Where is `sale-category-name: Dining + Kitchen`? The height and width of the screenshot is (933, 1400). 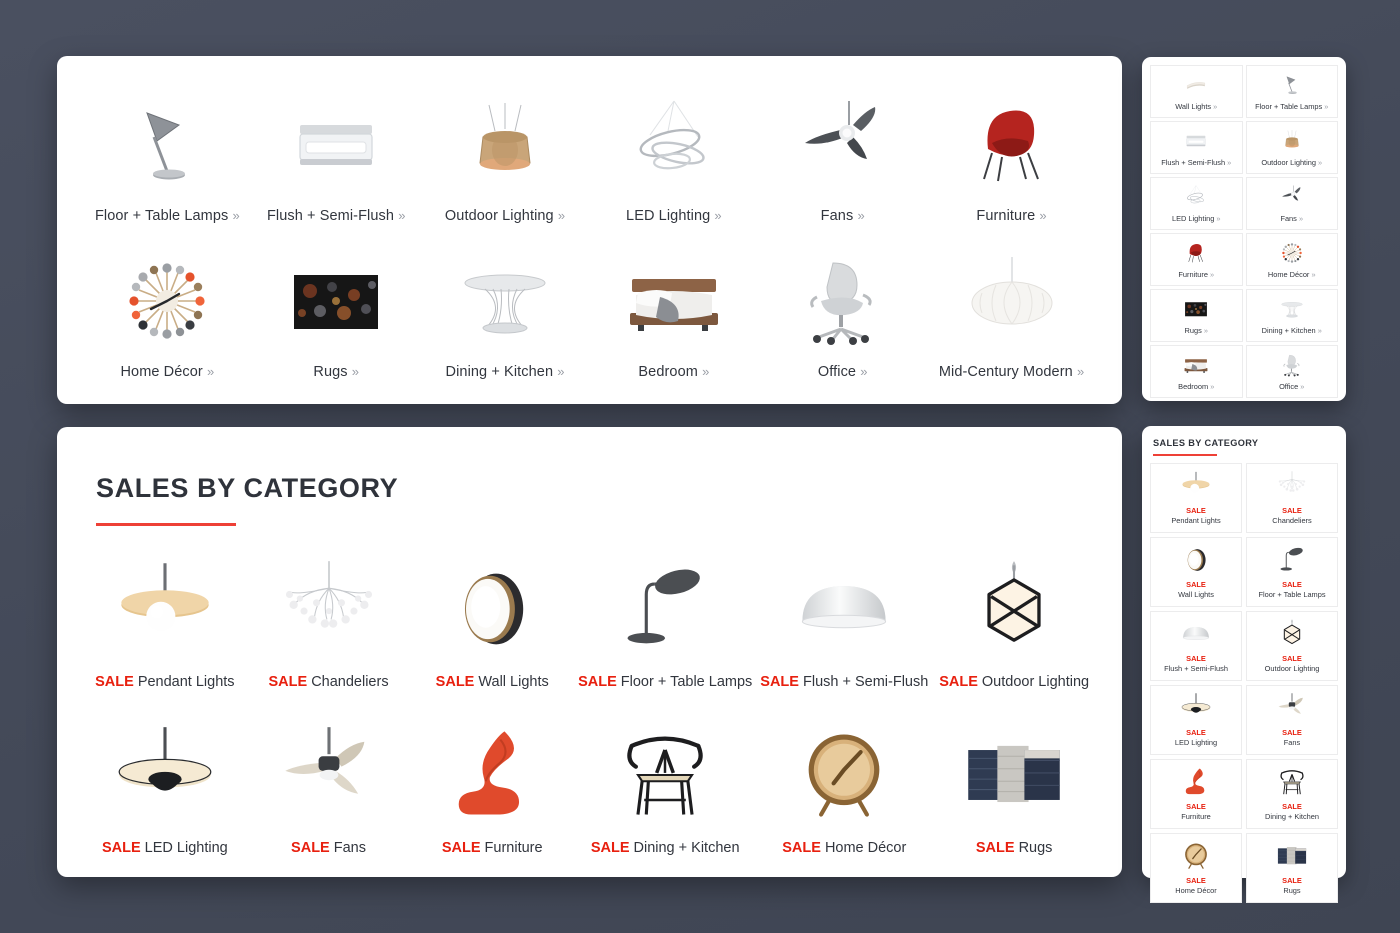 sale-category-name: Dining + Kitchen is located at coordinates (686, 848).